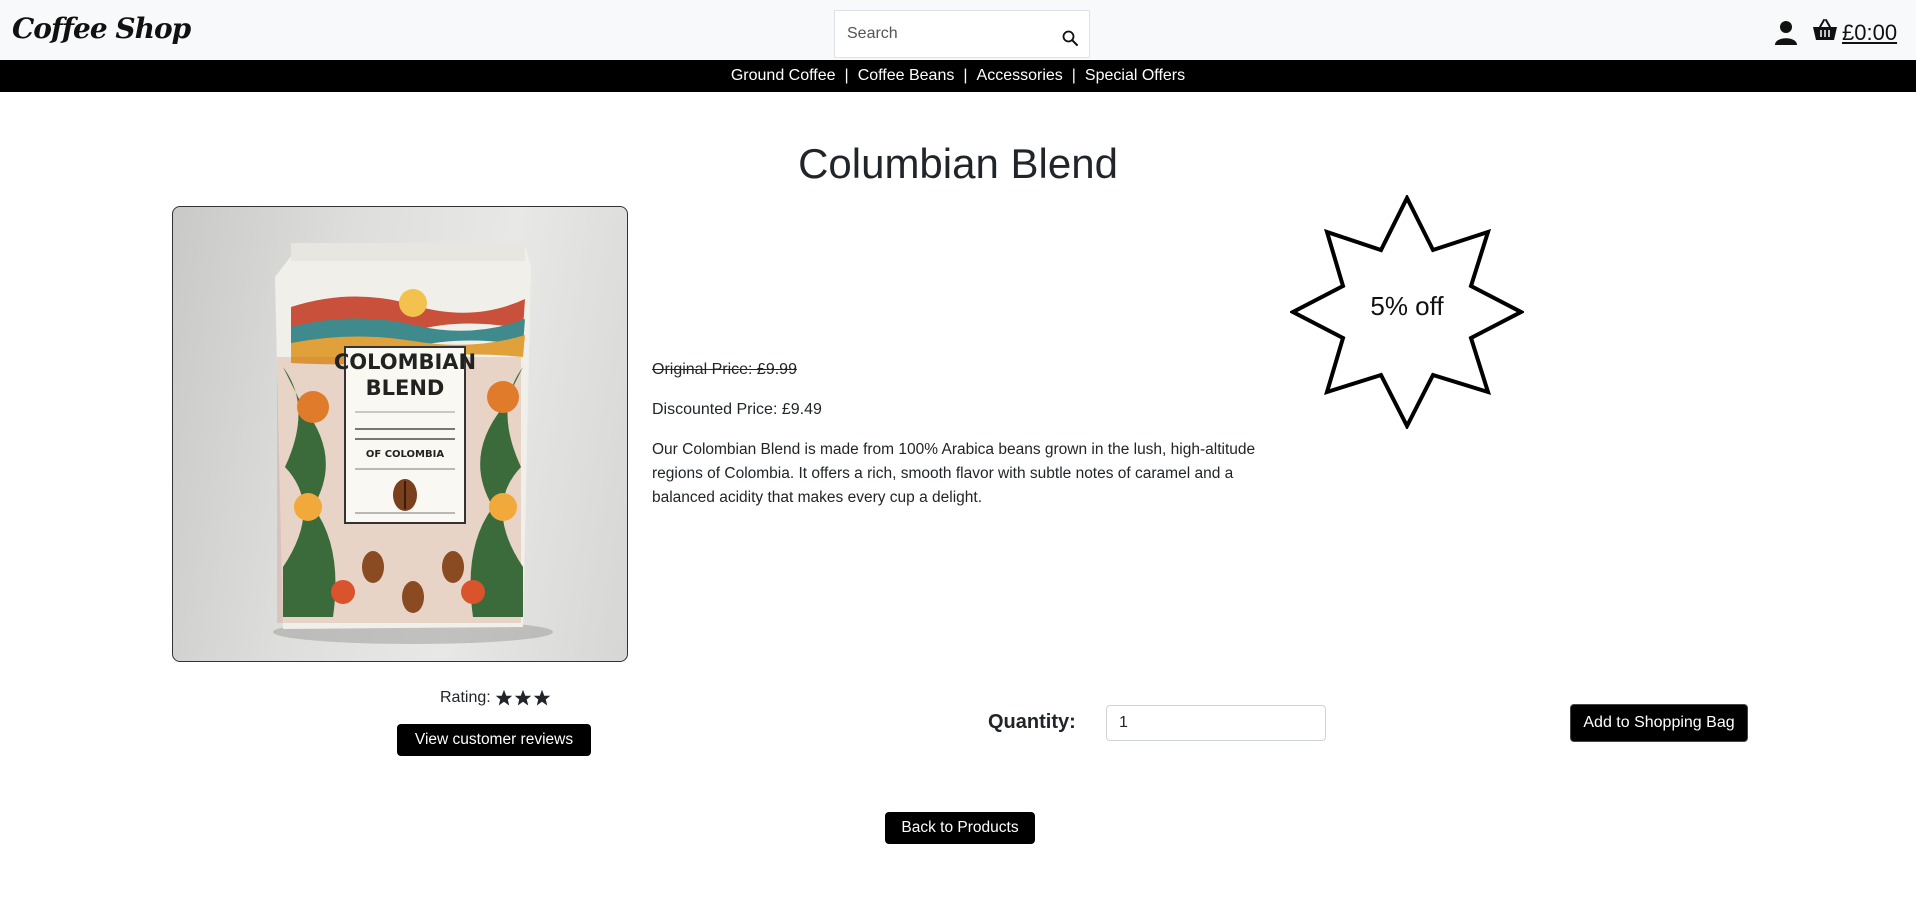 Image resolution: width=1916 pixels, height=913 pixels. What do you see at coordinates (405, 388) in the screenshot?
I see `image-text-blend: BLEND` at bounding box center [405, 388].